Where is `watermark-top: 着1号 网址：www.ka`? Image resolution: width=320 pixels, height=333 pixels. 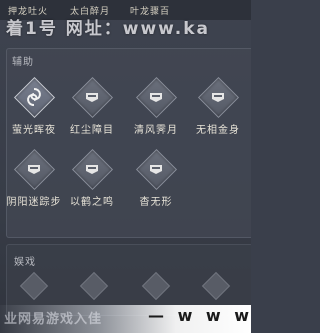
watermark-top: 着1号 网址：www.ka is located at coordinates (108, 29).